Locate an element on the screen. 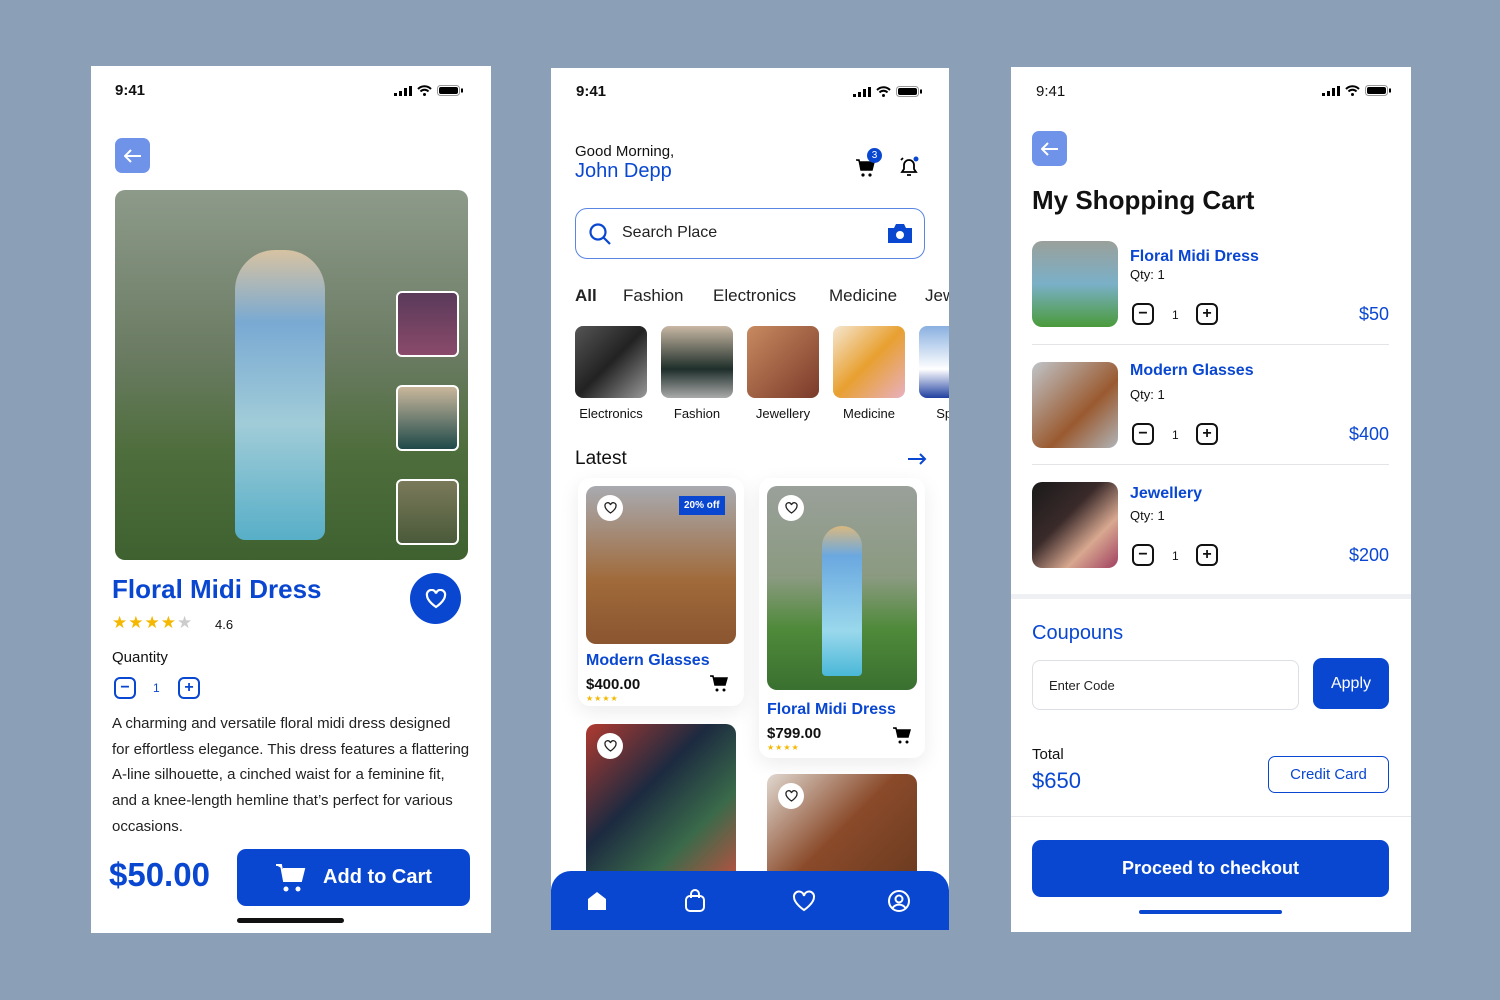  category-sports-image is located at coordinates (934, 362).